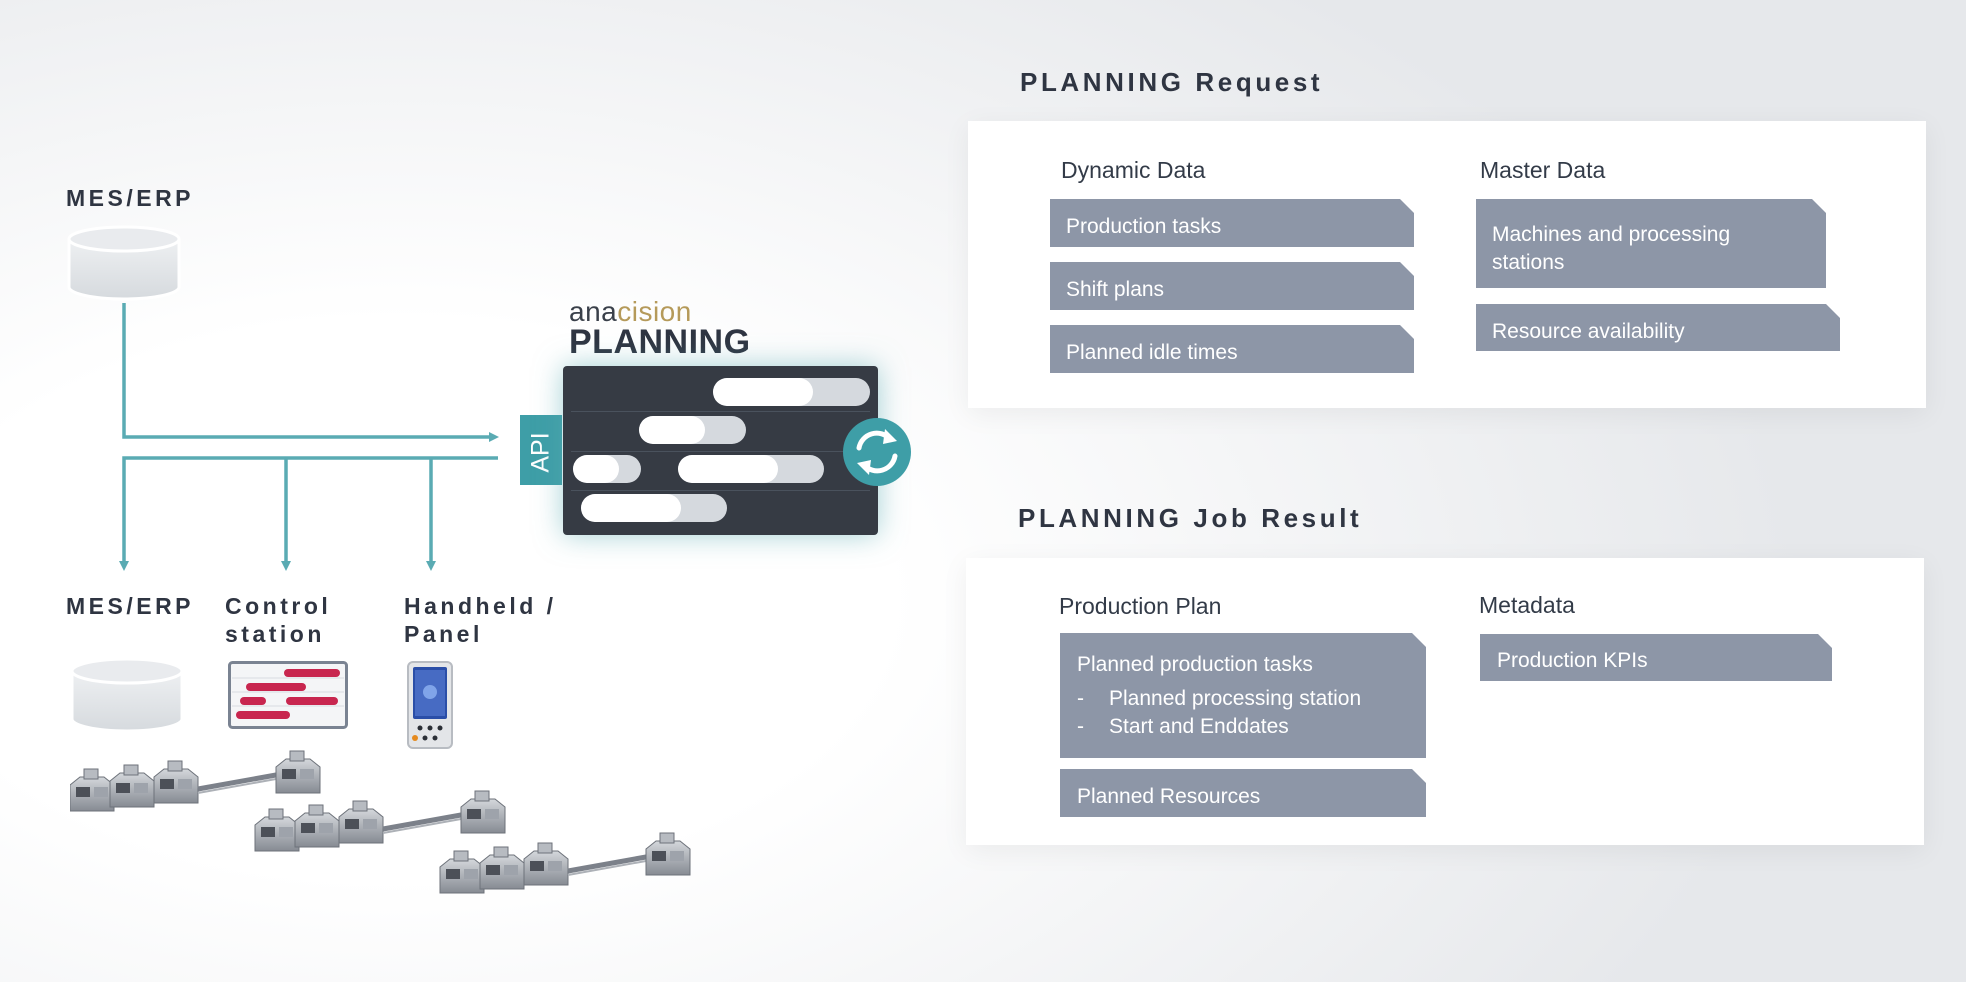  Describe the element at coordinates (310, 372) in the screenshot. I see `input-arrow` at that location.